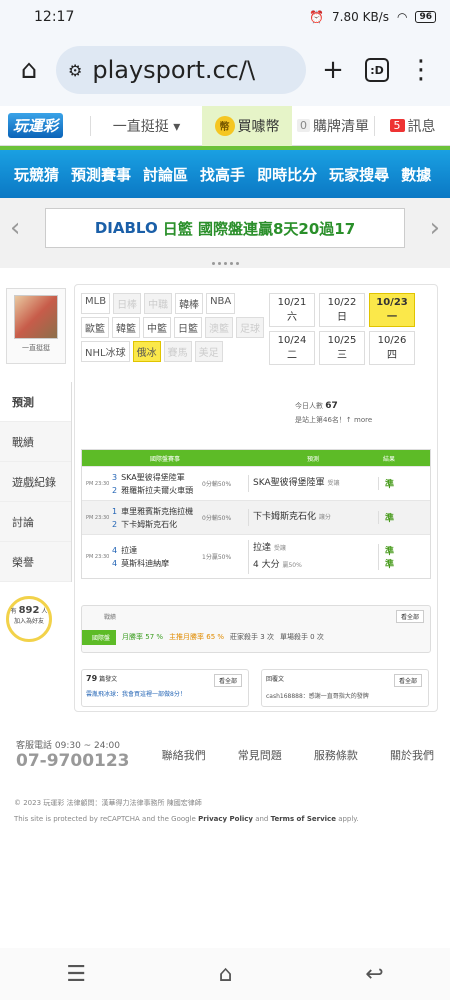 Image resolution: width=450 pixels, height=1000 pixels. Describe the element at coordinates (146, 351) in the screenshot. I see `sport-chip: 俄冰` at that location.